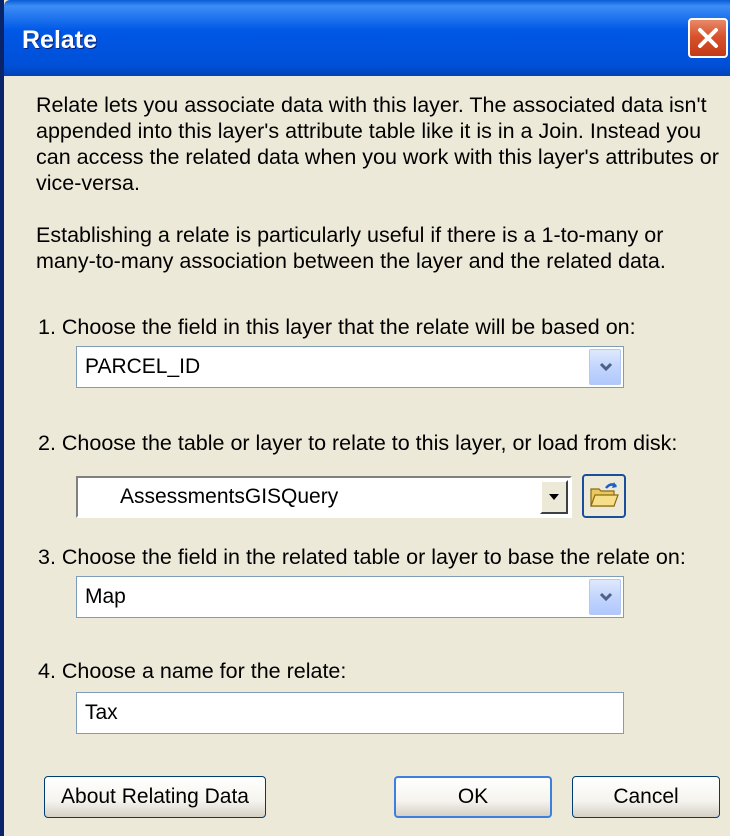  What do you see at coordinates (143, 366) in the screenshot?
I see `layer-field-value: PARCEL_ID` at bounding box center [143, 366].